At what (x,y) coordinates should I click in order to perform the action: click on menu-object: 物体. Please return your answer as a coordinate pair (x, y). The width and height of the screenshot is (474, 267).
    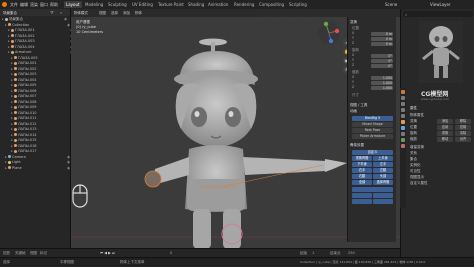
    Looking at the image, I should click on (138, 13).